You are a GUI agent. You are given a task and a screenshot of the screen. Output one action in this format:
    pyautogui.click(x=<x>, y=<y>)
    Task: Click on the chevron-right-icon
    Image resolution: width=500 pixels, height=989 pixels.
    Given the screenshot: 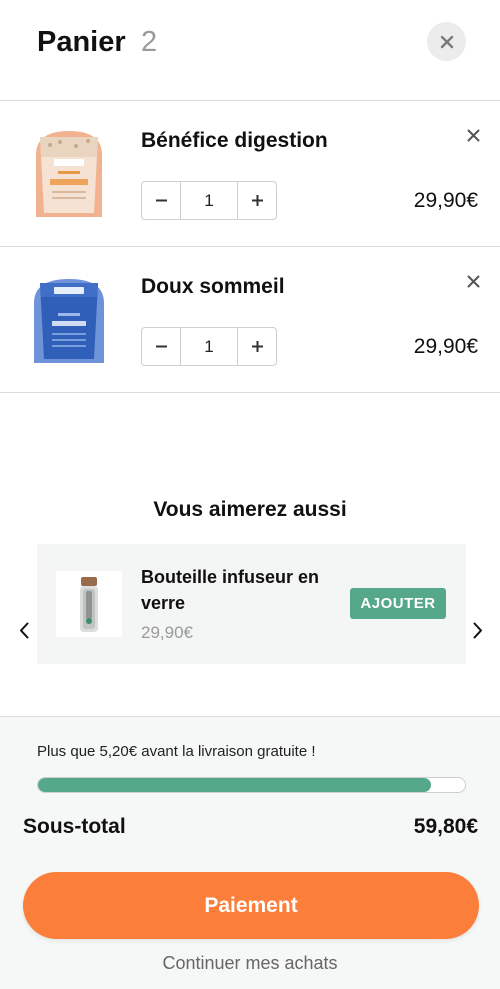 What is the action you would take?
    pyautogui.click(x=477, y=630)
    